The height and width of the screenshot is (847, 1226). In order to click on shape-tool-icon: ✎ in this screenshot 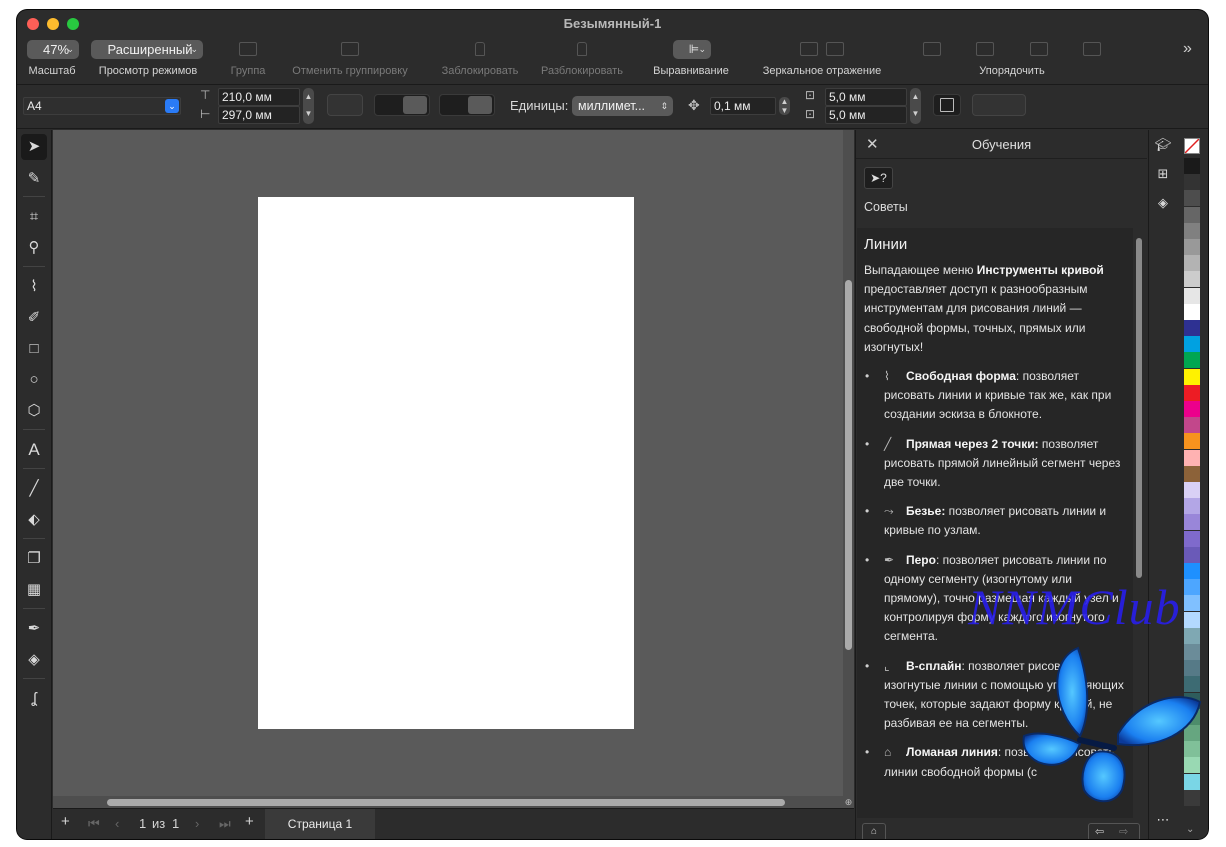, I will do `click(34, 179)`.